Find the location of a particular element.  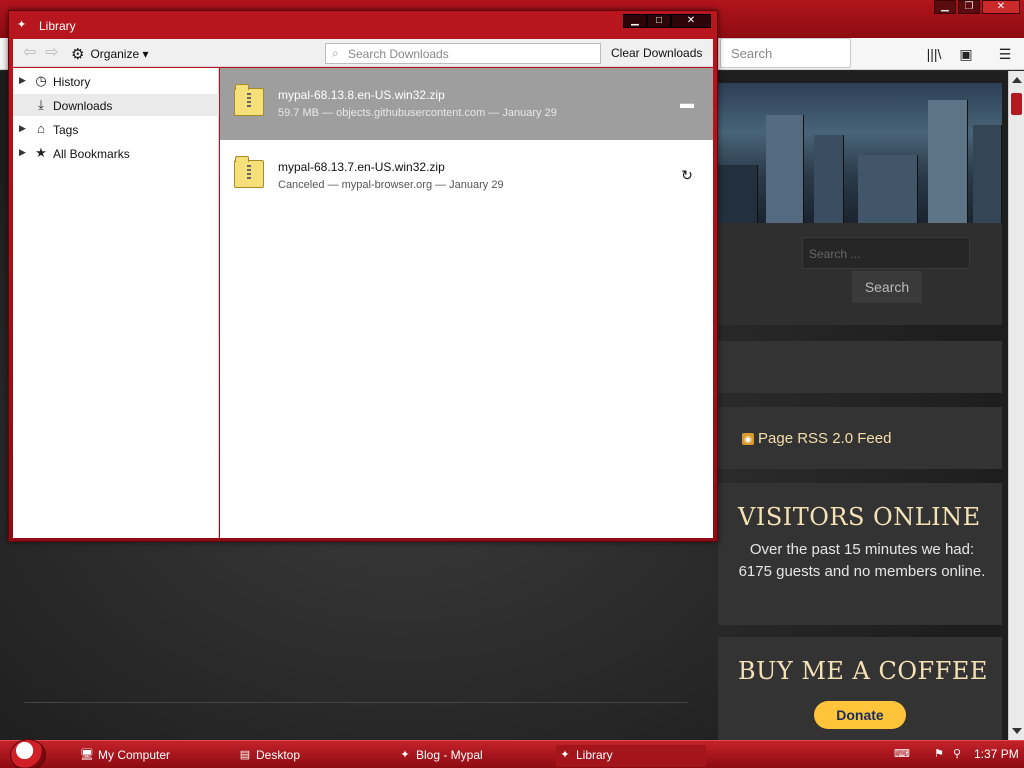

library-titlebar: ✦ Library ▁ □ ✕ is located at coordinates (363, 25).